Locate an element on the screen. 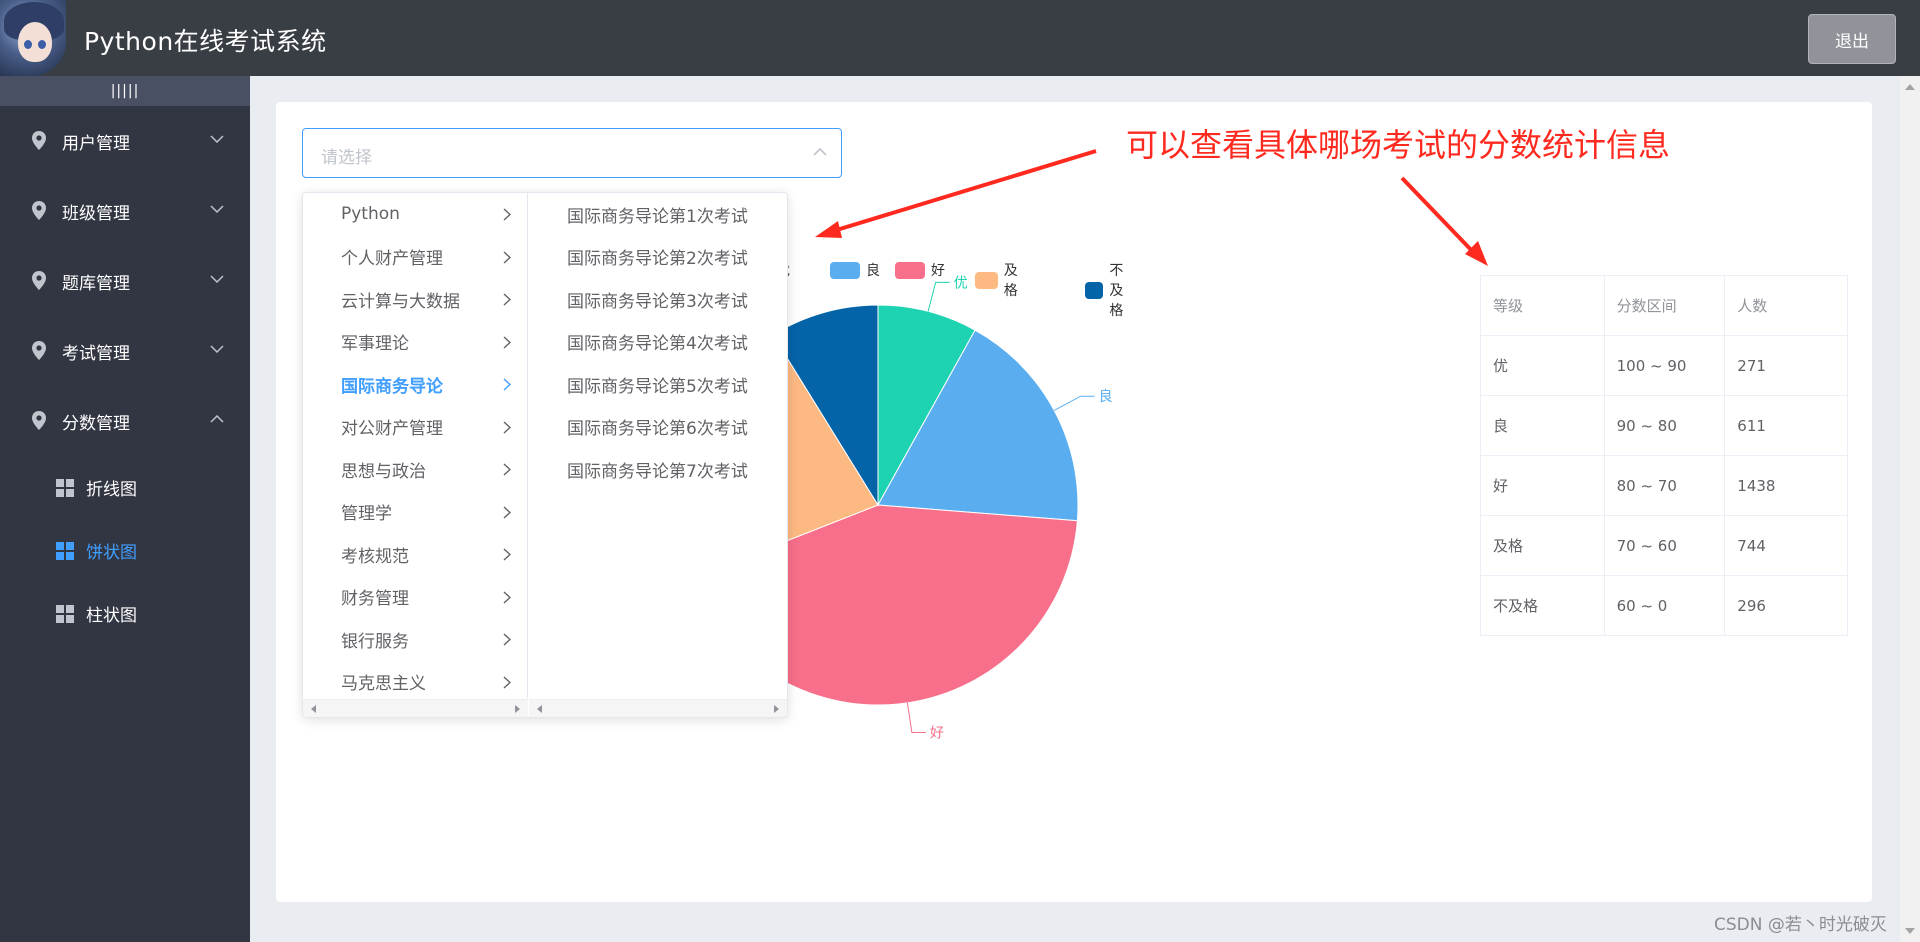 Image resolution: width=1920 pixels, height=942 pixels. scroll-down-icon is located at coordinates (1910, 931).